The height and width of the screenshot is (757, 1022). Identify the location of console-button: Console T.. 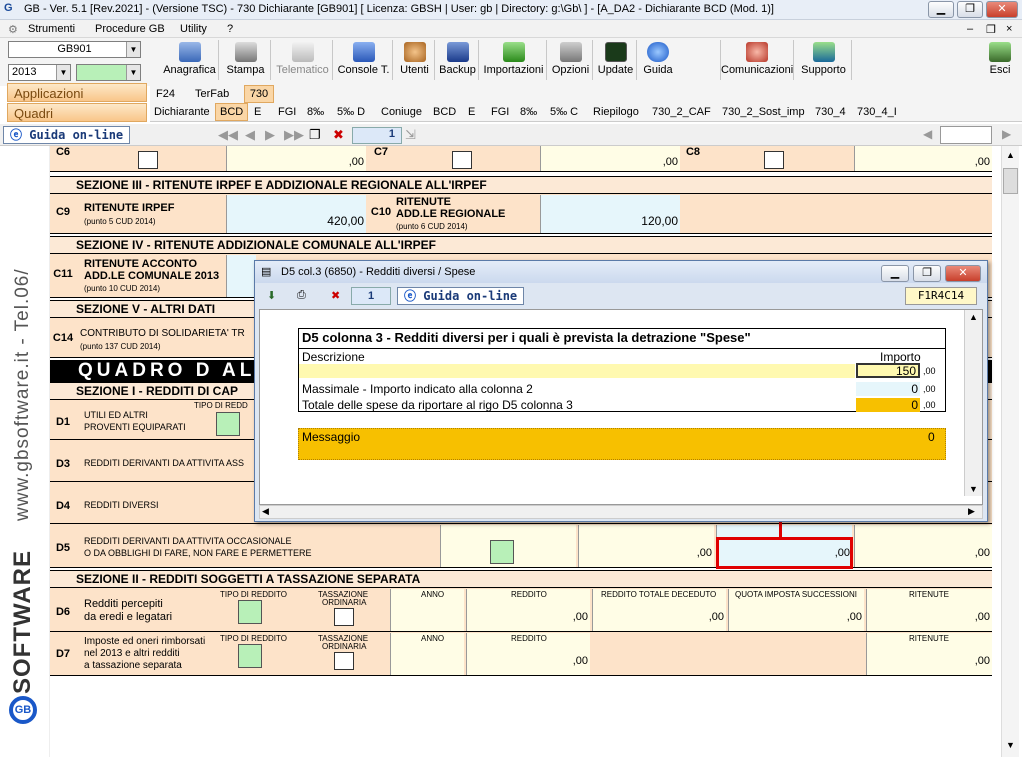
(364, 60).